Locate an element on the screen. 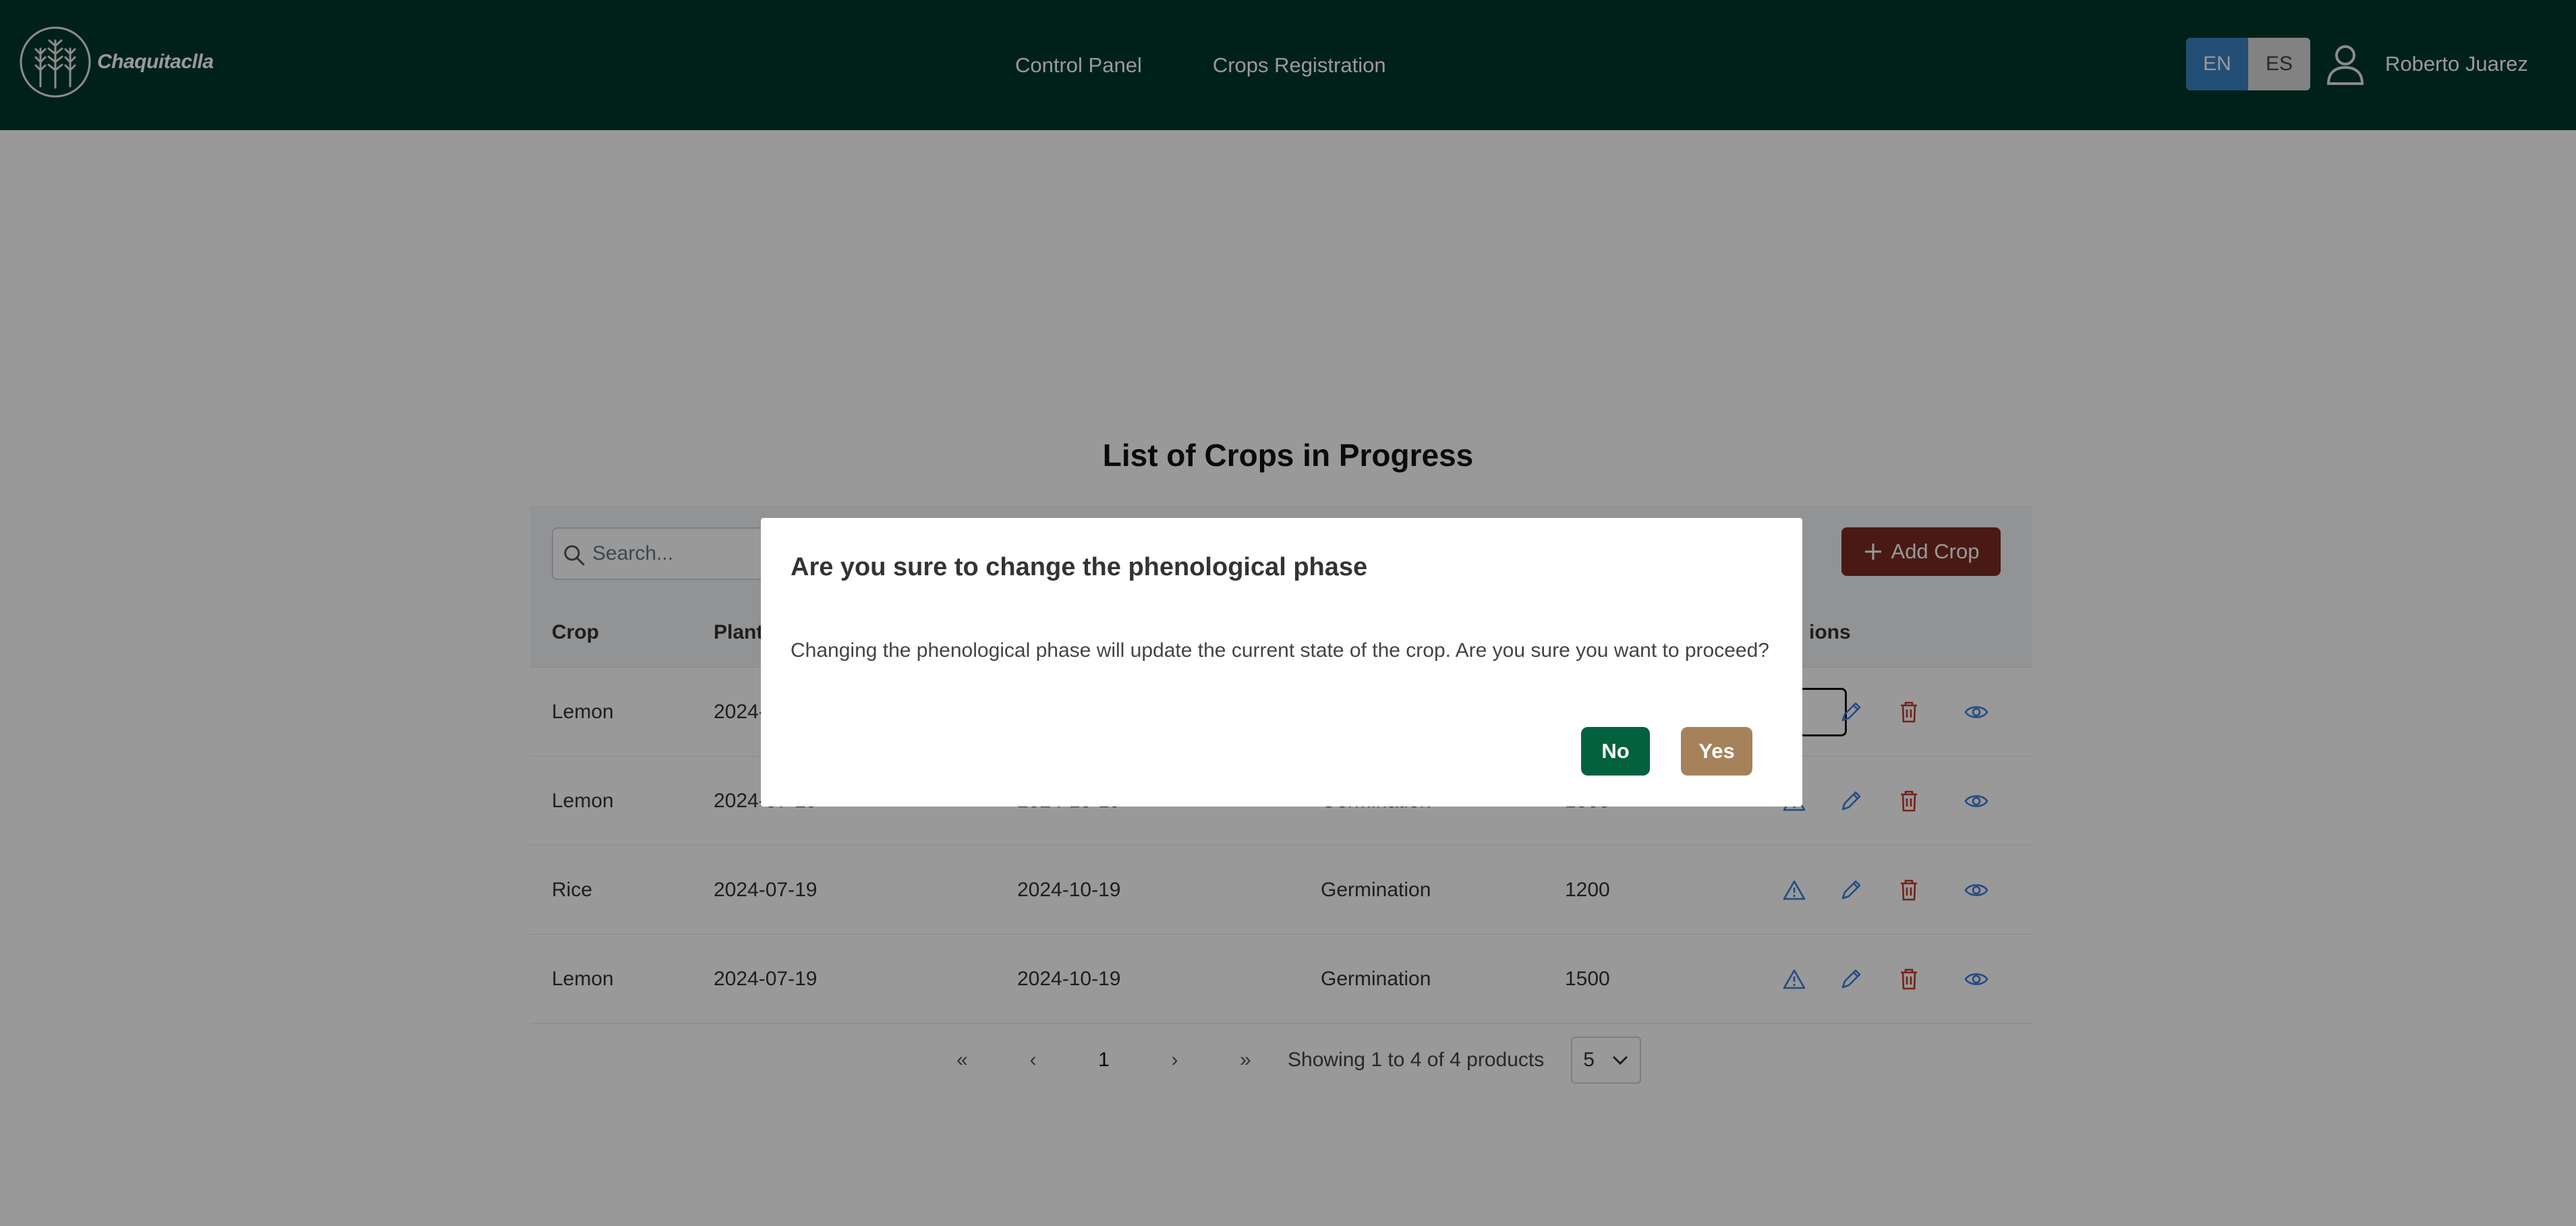 Image resolution: width=2576 pixels, height=1226 pixels. no-button: No is located at coordinates (1615, 751).